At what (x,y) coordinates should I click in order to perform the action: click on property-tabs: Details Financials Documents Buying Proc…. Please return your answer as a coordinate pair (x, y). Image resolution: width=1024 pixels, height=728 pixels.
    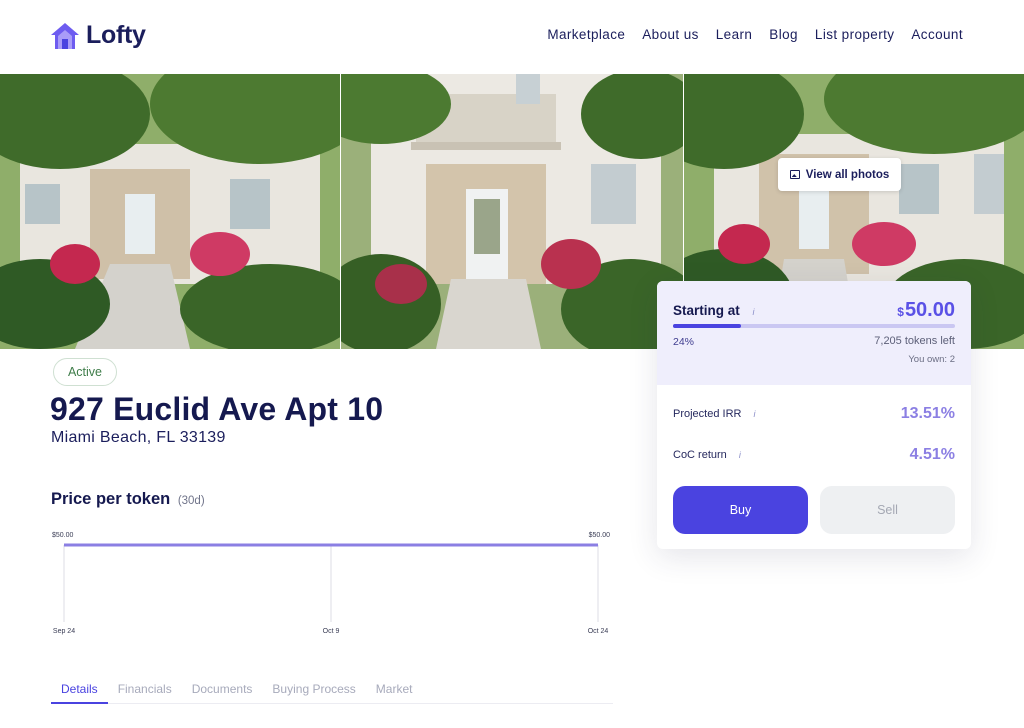
    Looking at the image, I should click on (332, 690).